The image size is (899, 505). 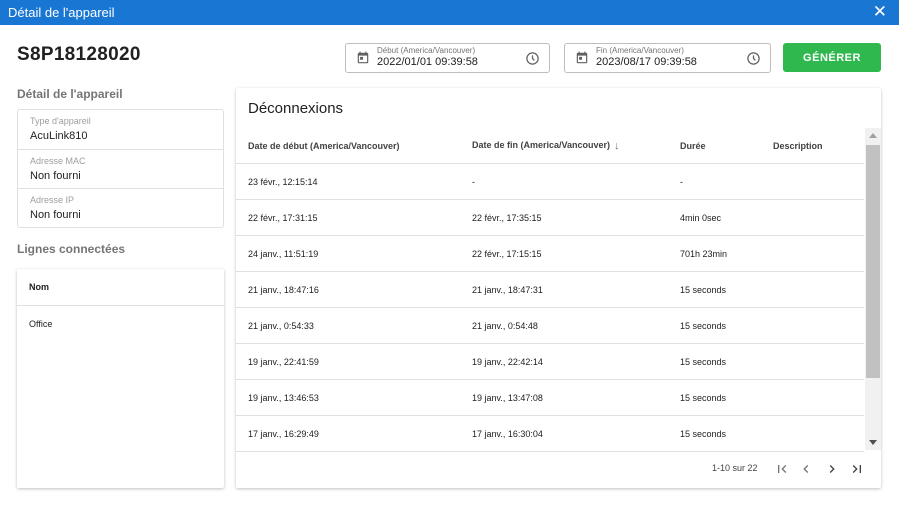 What do you see at coordinates (505, 325) in the screenshot?
I see `table-cell: 21 janv., 0:54:48` at bounding box center [505, 325].